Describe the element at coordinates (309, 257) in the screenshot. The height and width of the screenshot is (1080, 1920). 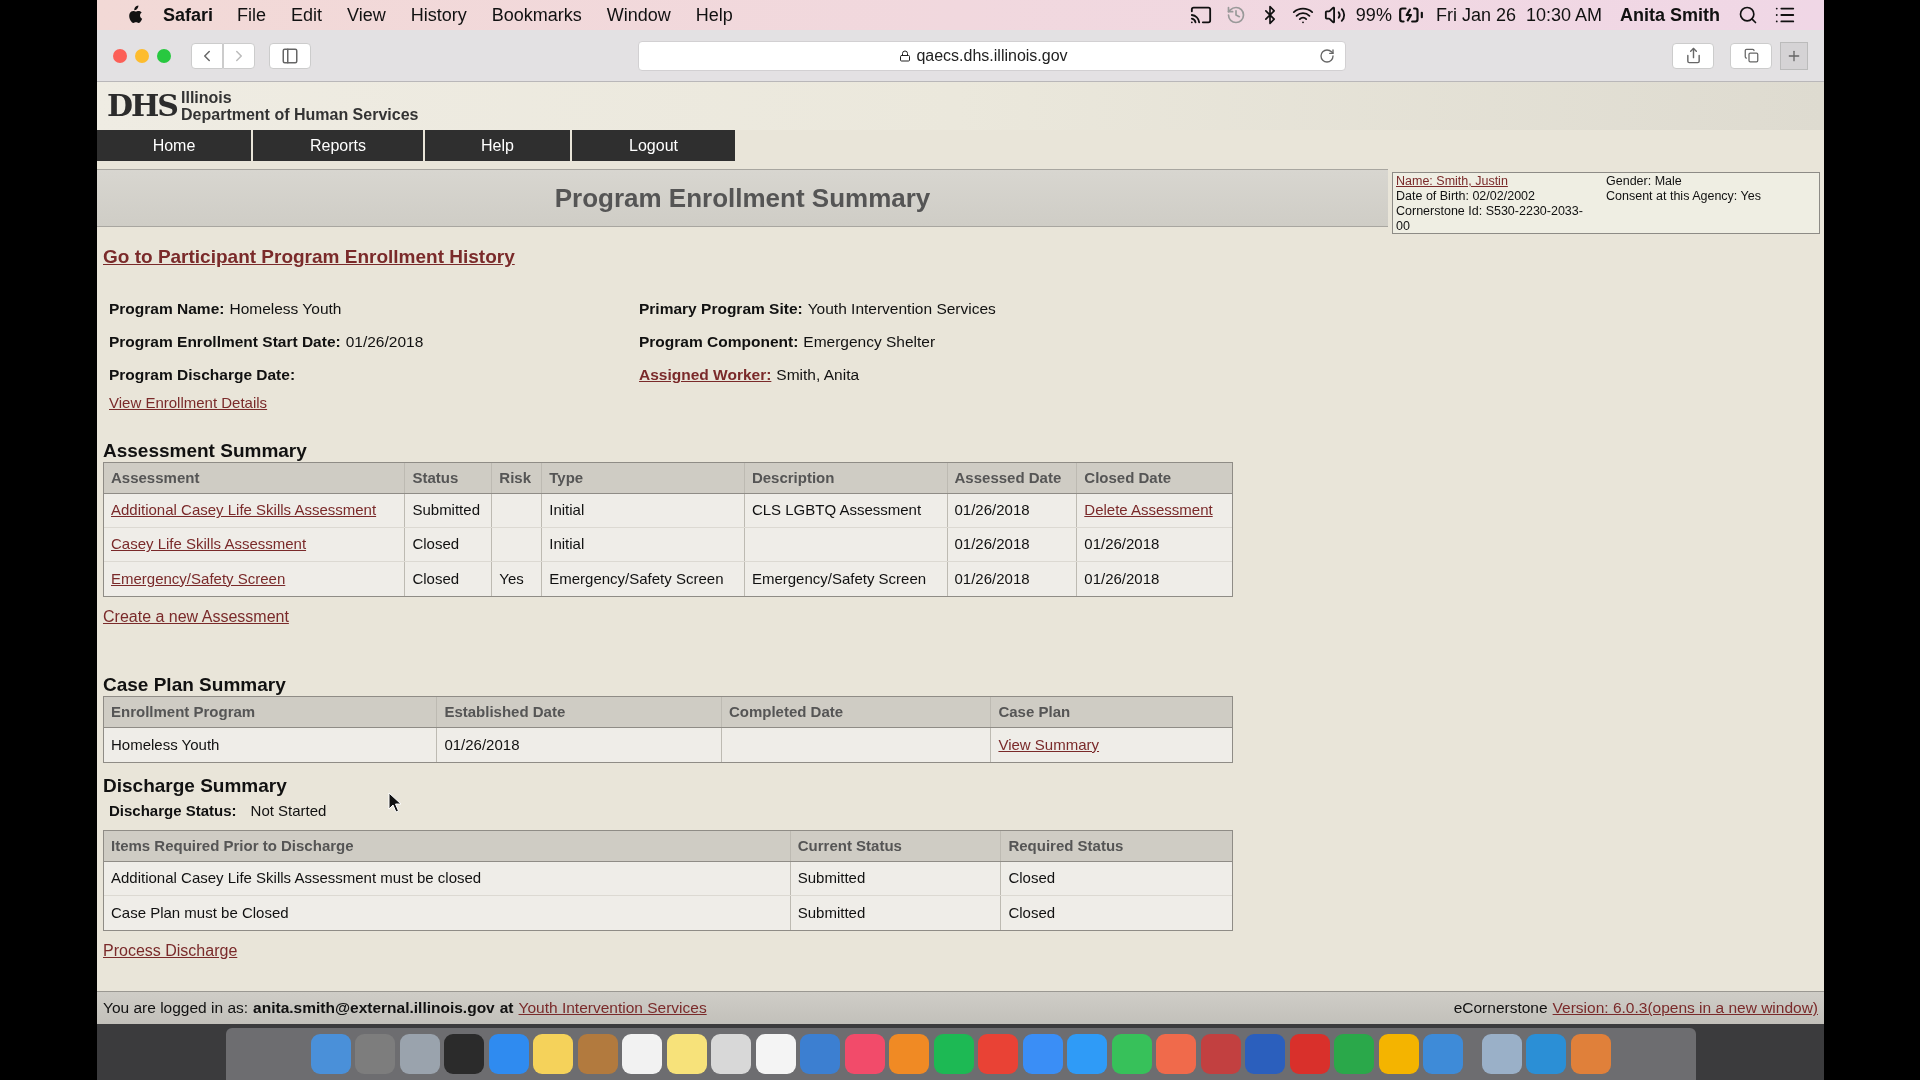
I see `history-link: Go to Participant Program Enrollment History` at that location.